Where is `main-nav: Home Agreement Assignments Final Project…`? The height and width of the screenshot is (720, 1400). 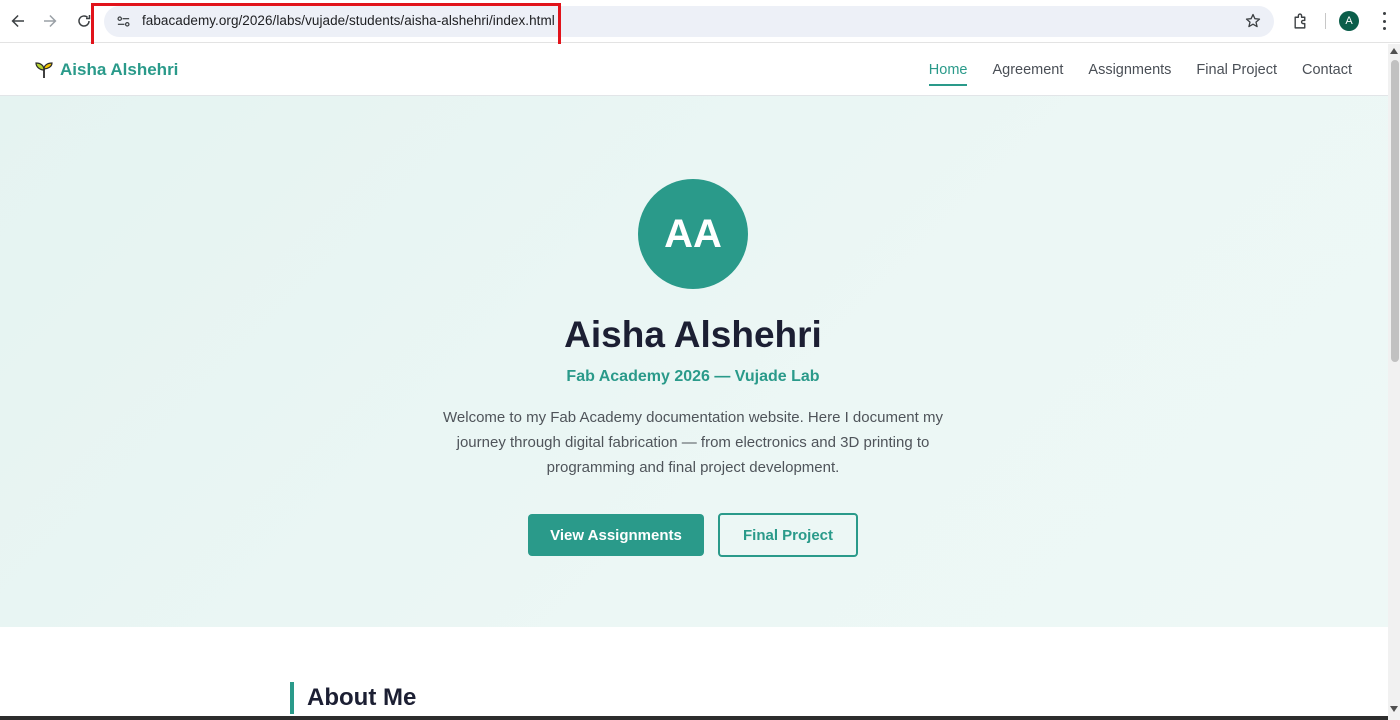 main-nav: Home Agreement Assignments Final Project… is located at coordinates (1140, 74).